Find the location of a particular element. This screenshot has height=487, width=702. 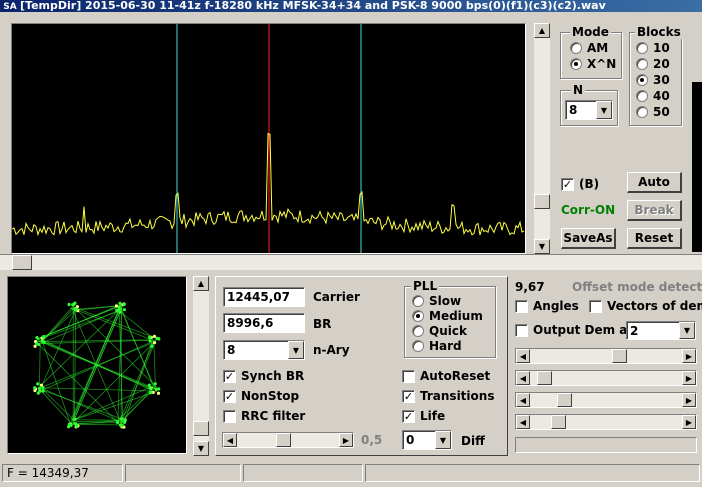

rrc-value: 0,5 is located at coordinates (372, 440).